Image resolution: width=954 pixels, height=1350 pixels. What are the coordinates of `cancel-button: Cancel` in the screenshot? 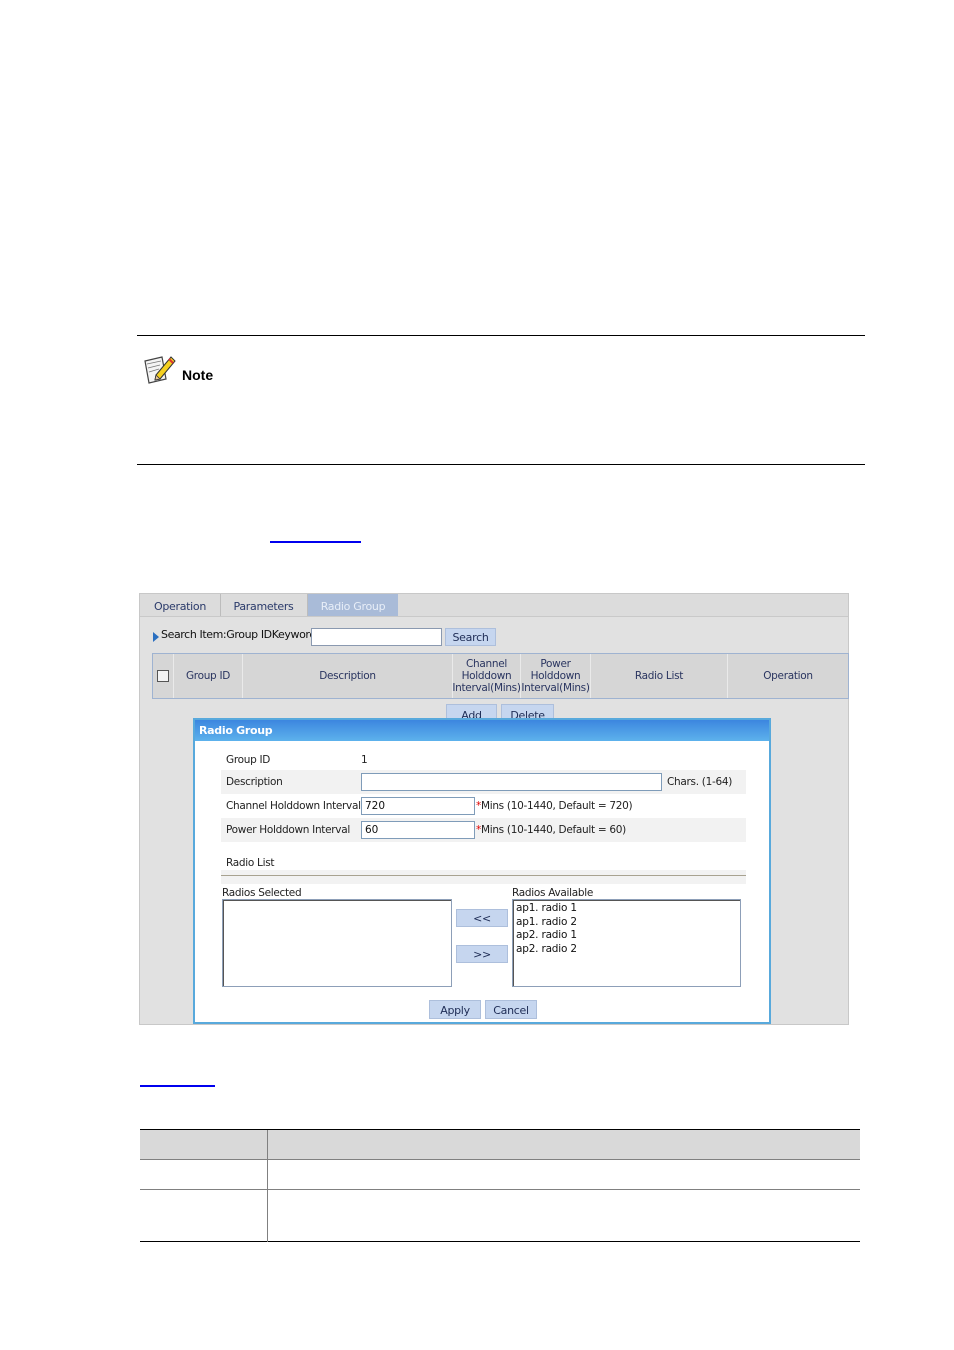 It's located at (511, 1009).